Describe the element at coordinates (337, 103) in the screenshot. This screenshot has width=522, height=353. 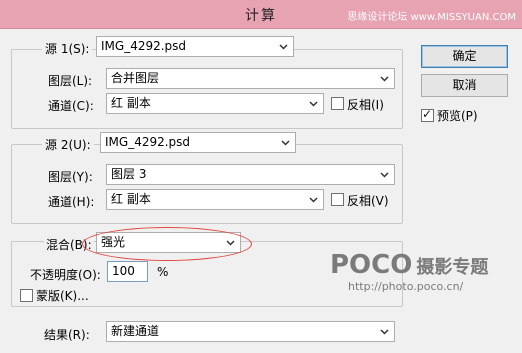
I see `source1-invert-checkbox` at that location.